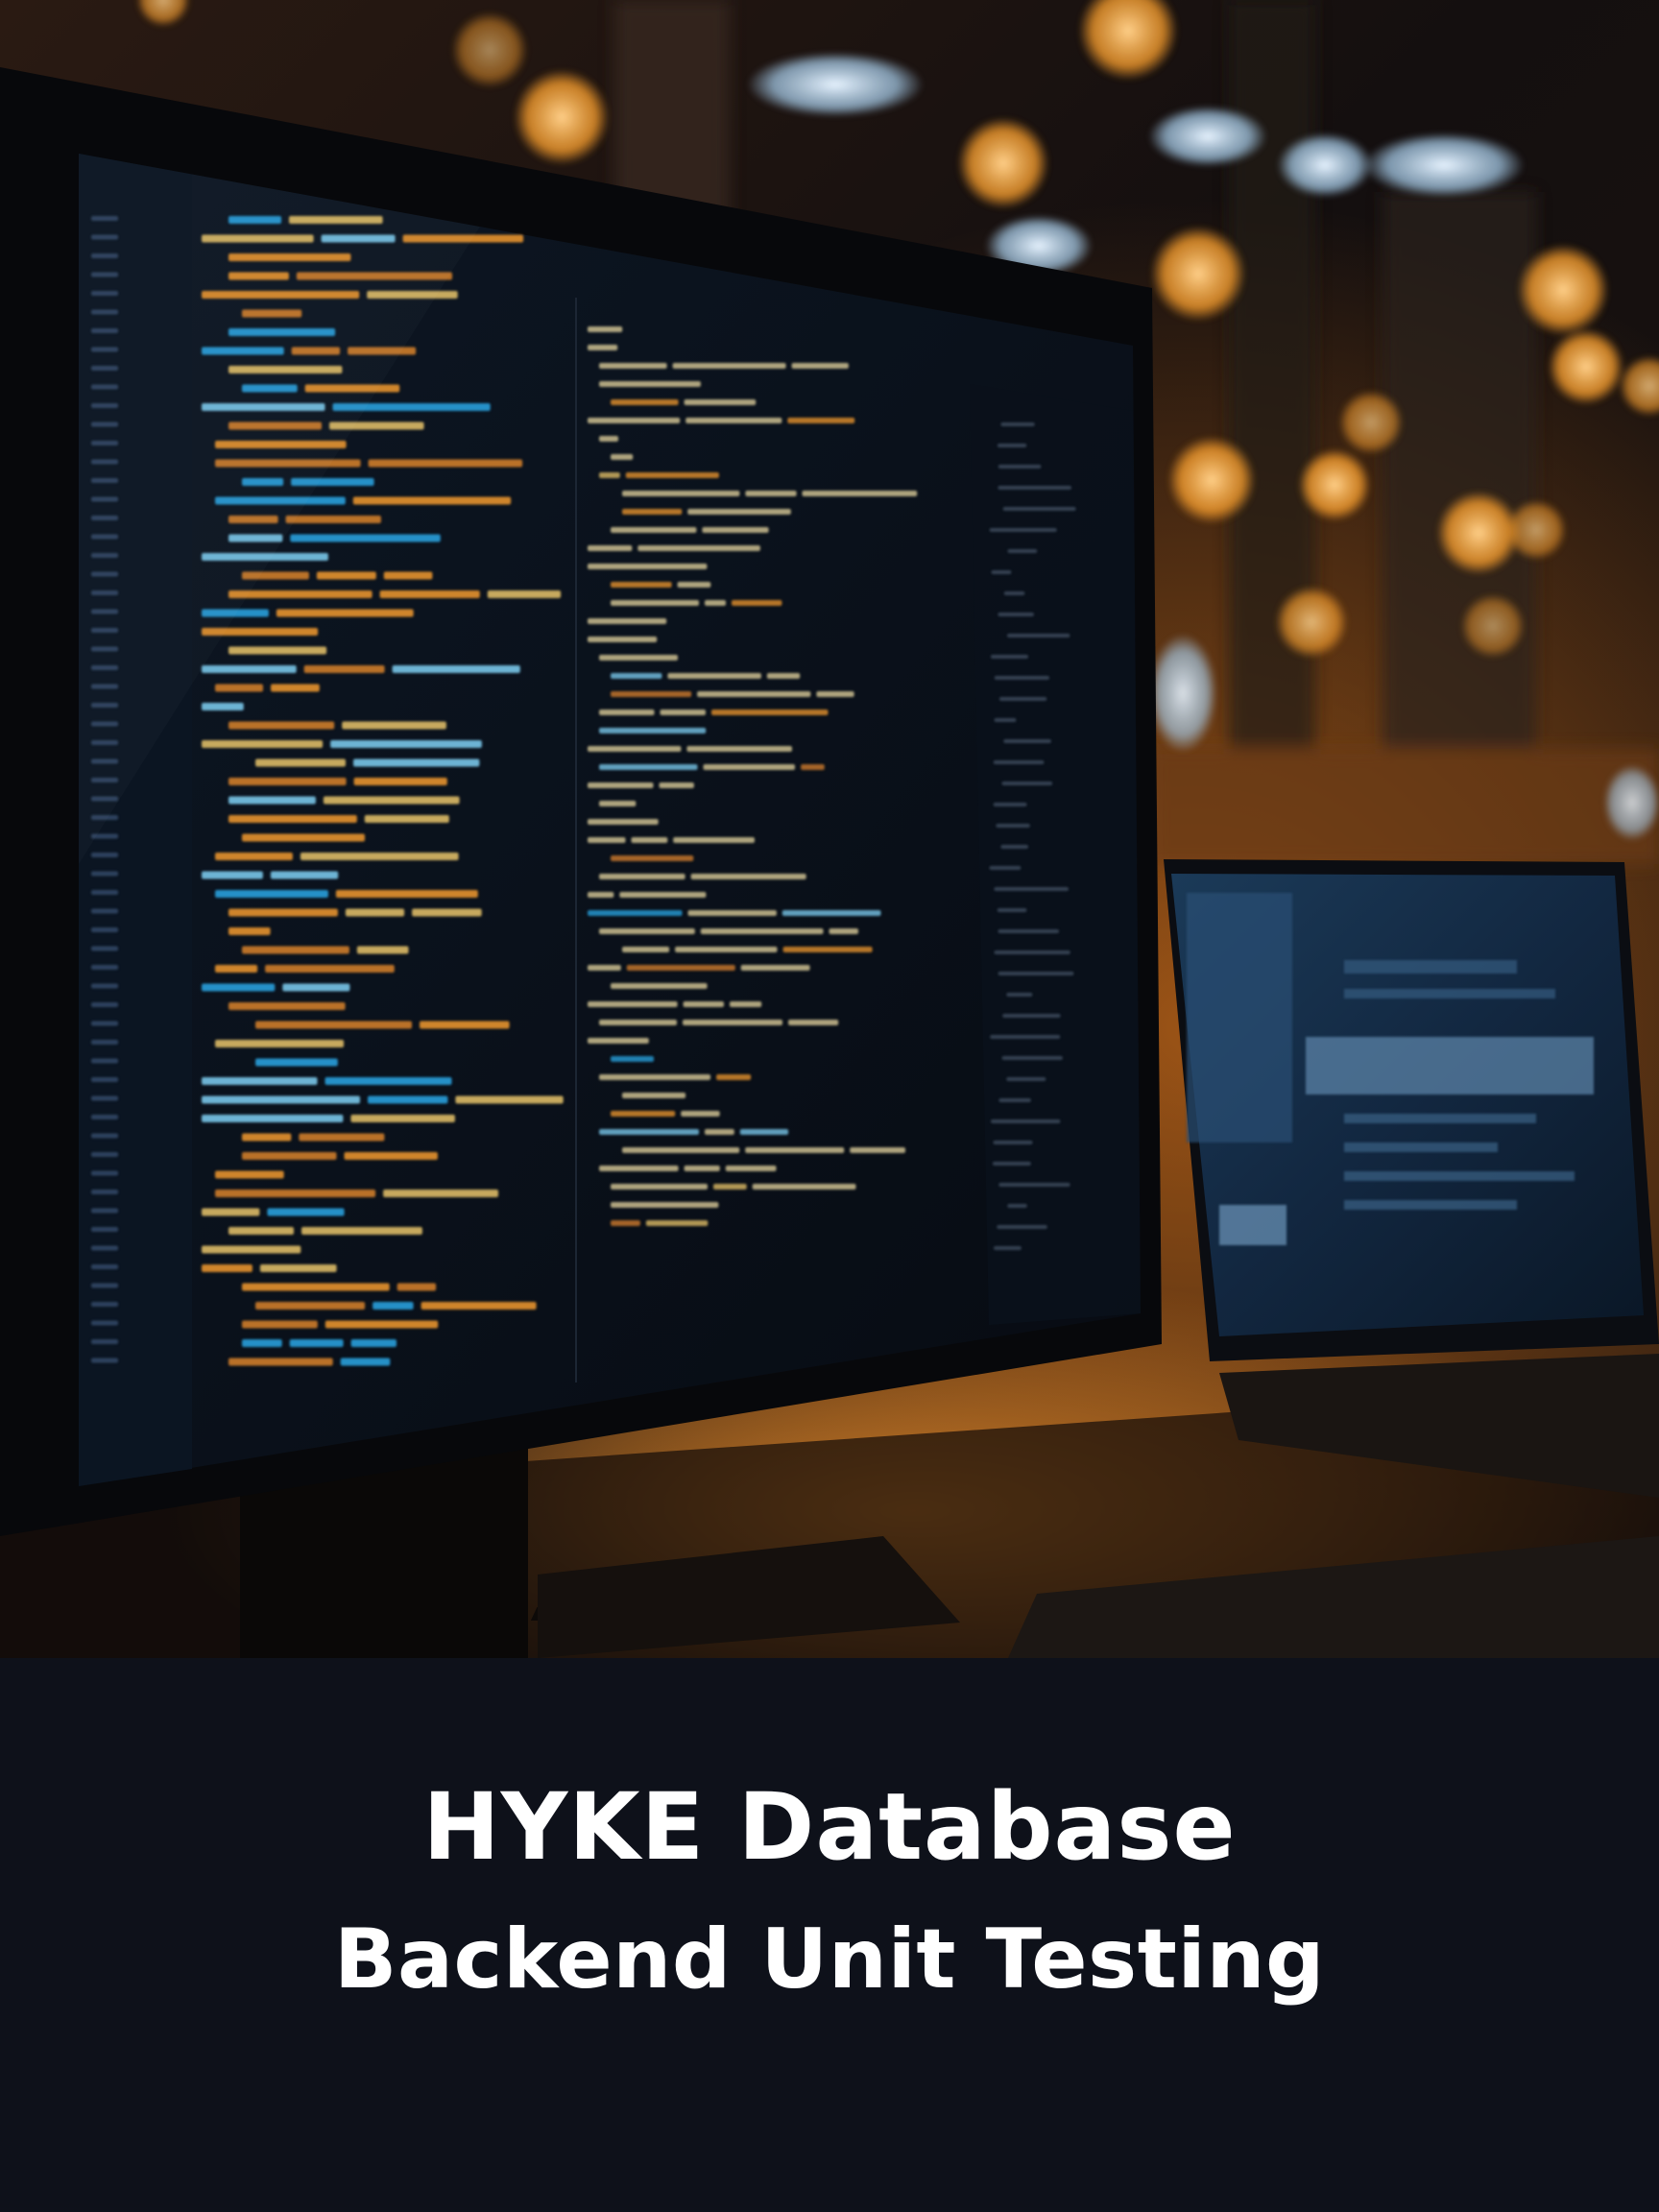  I want to click on laptop, so click(1411, 1178).